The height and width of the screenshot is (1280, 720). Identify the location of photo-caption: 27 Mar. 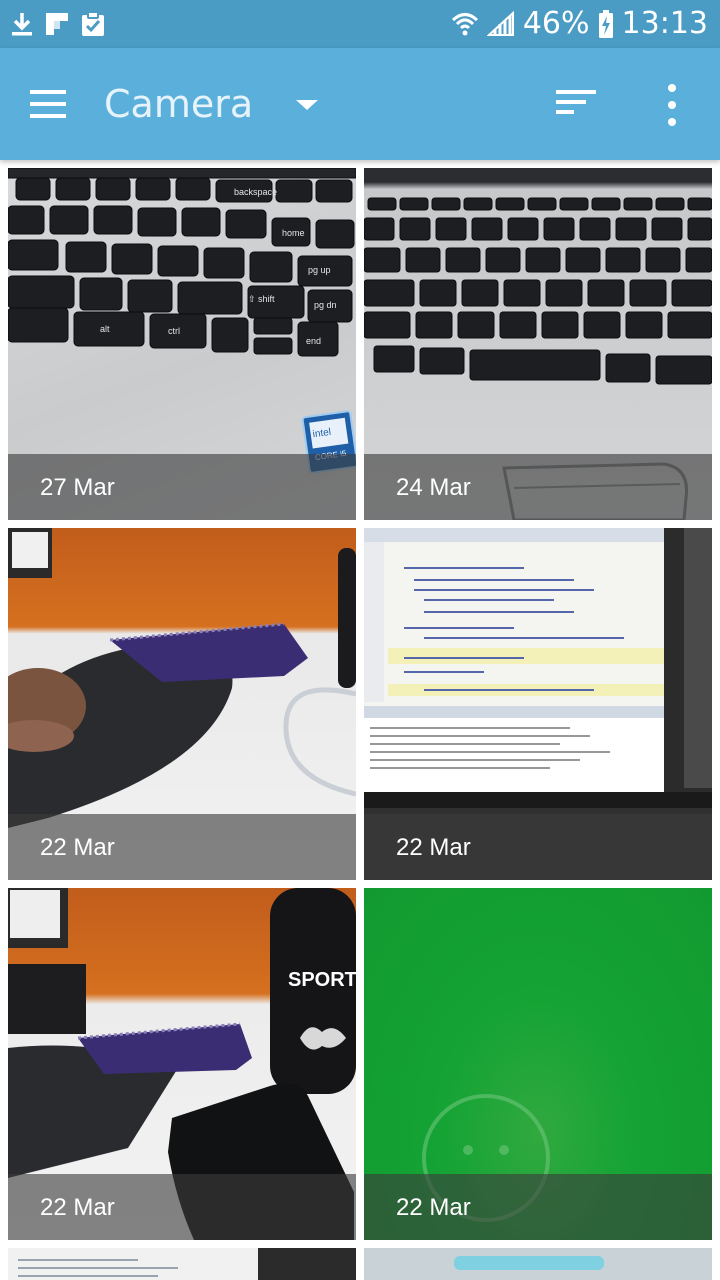
(182, 487).